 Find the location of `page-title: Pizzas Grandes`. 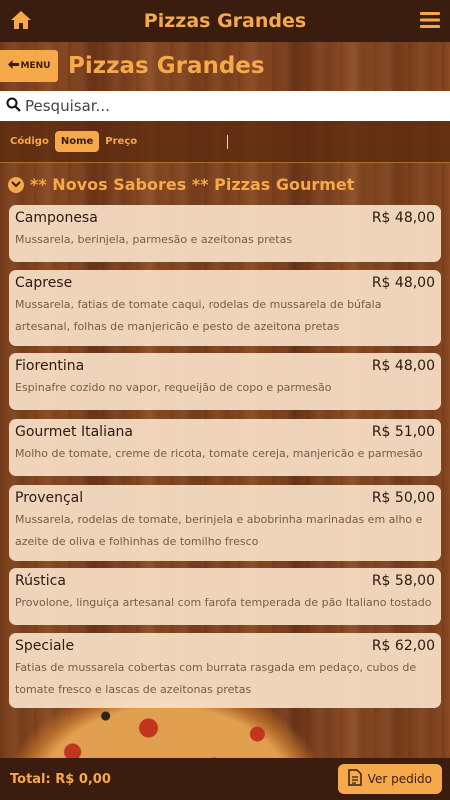

page-title: Pizzas Grandes is located at coordinates (166, 66).